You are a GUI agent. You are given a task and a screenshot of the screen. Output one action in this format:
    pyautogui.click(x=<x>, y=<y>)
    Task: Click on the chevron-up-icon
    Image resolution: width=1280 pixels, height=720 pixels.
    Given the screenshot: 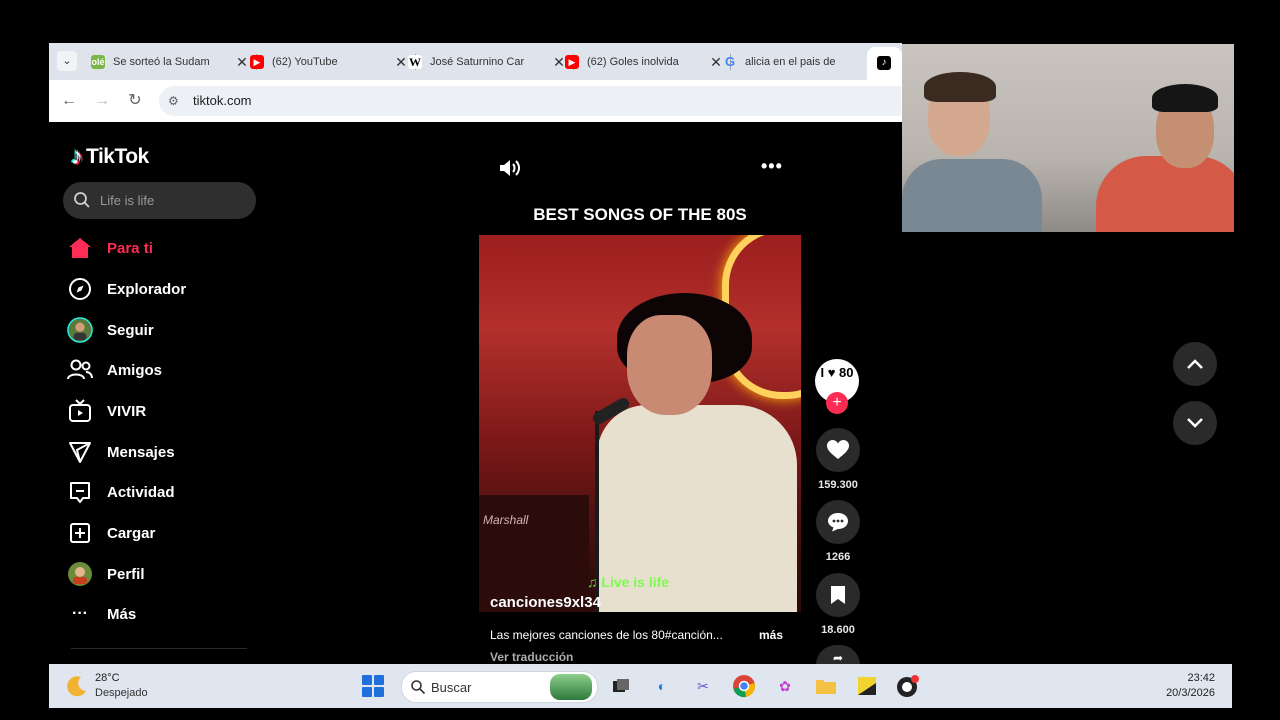 What is the action you would take?
    pyautogui.click(x=1195, y=364)
    